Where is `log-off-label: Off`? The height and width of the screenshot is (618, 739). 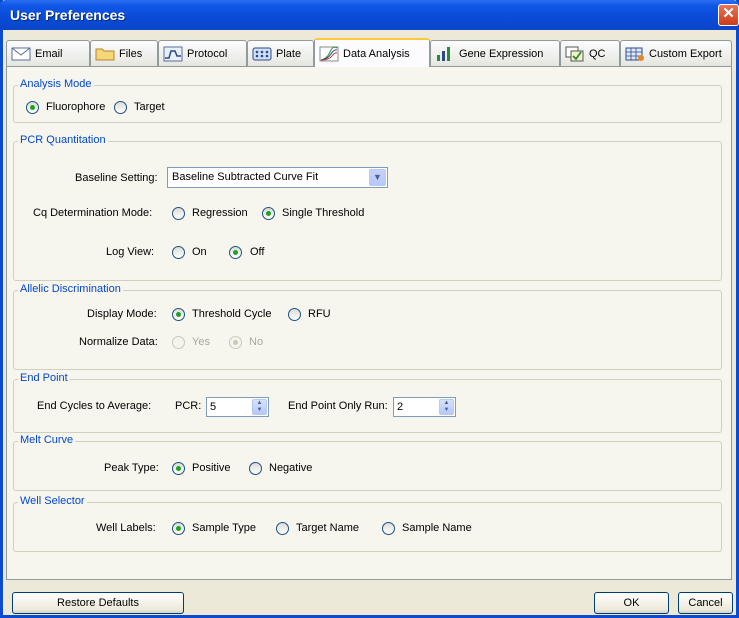
log-off-label: Off is located at coordinates (257, 252).